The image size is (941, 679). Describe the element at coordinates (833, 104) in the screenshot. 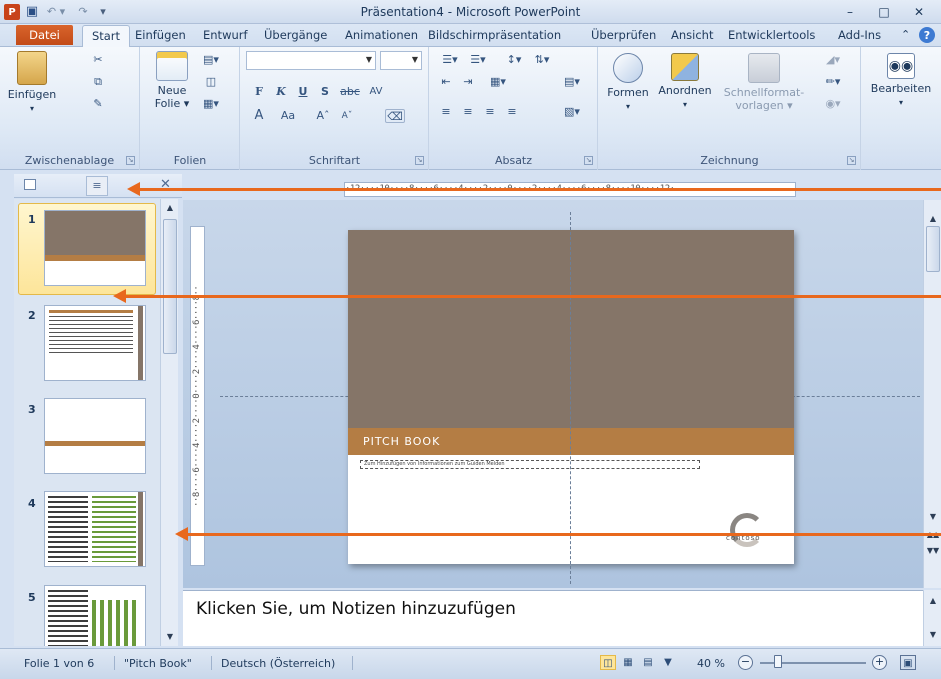

I see `shape-effects-icon: ◉▾` at that location.